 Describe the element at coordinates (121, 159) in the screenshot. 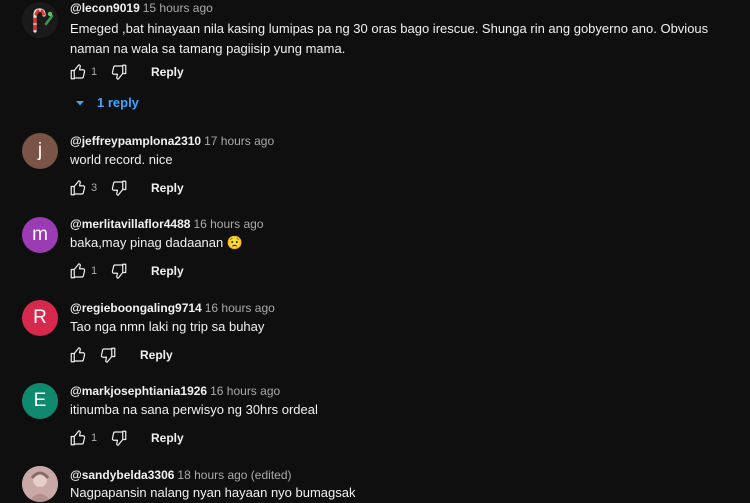

I see `comment-text: world record. nice` at that location.